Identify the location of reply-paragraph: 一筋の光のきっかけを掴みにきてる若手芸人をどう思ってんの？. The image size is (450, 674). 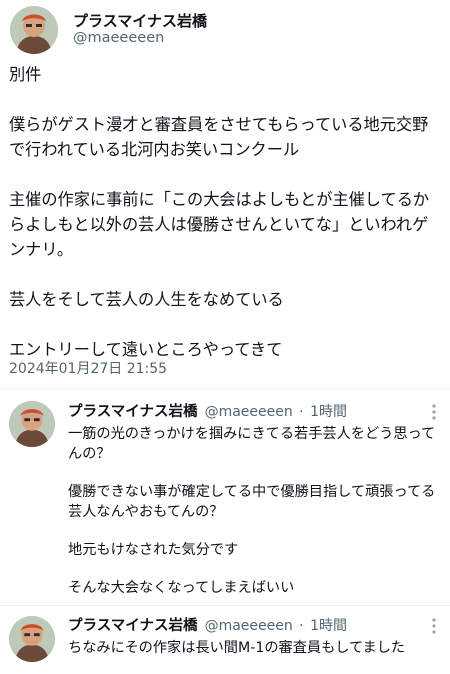
(252, 444).